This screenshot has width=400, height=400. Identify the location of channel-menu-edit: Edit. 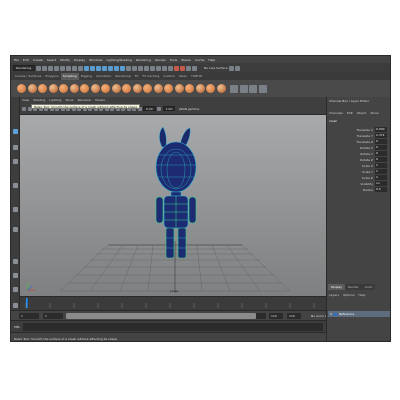
(350, 113).